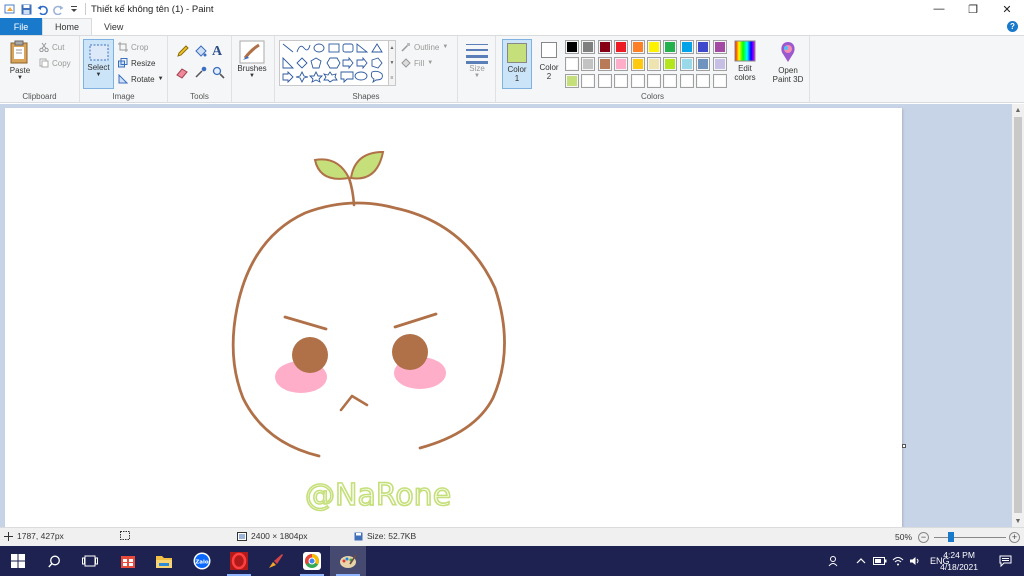 This screenshot has width=1024, height=576. What do you see at coordinates (348, 561) in the screenshot?
I see `taskbar-paint` at bounding box center [348, 561].